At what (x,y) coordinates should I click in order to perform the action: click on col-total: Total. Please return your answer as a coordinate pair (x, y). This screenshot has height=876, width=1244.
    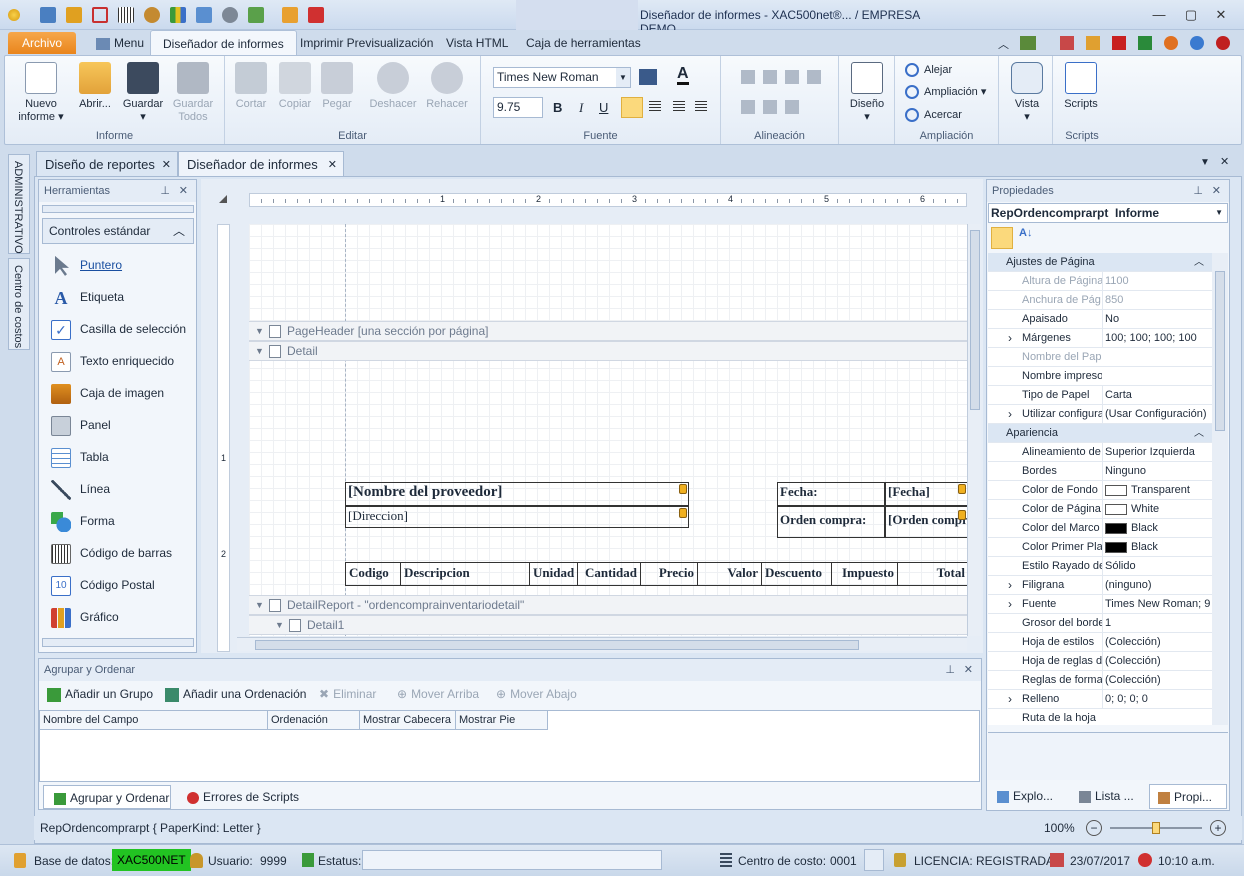
    Looking at the image, I should click on (932, 574).